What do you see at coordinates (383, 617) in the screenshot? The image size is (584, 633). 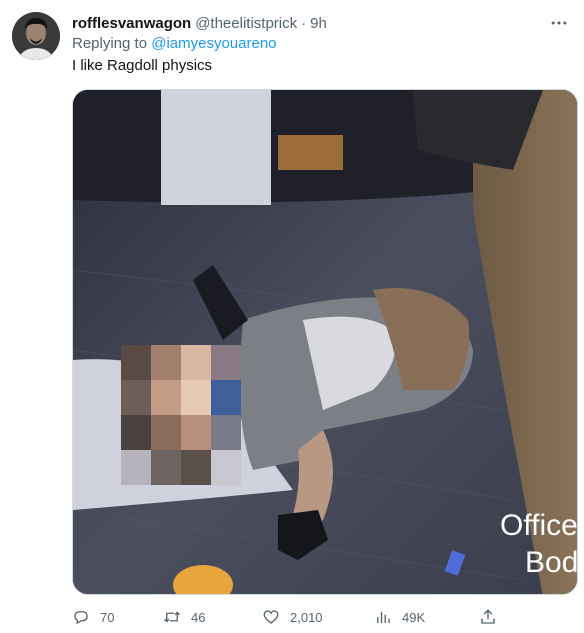 I see `bar-chart-icon` at bounding box center [383, 617].